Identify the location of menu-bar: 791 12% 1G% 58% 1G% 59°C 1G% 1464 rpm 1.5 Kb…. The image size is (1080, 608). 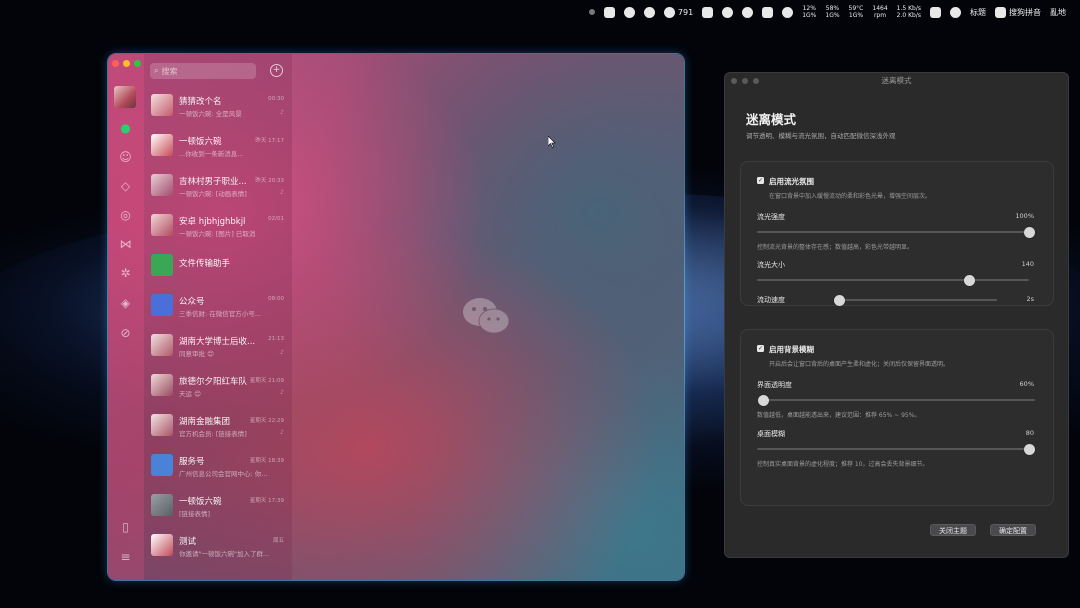
(540, 12).